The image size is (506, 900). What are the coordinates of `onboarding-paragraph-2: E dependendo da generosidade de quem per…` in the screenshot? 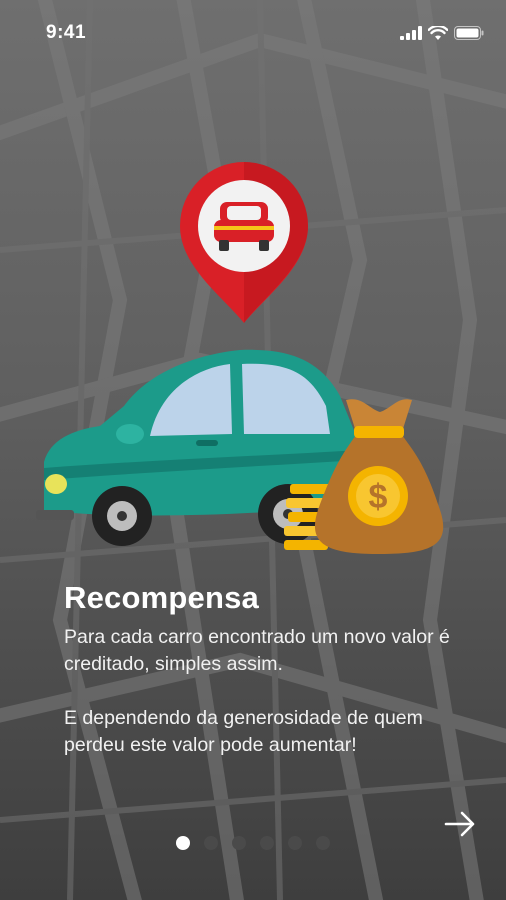 It's located at (243, 731).